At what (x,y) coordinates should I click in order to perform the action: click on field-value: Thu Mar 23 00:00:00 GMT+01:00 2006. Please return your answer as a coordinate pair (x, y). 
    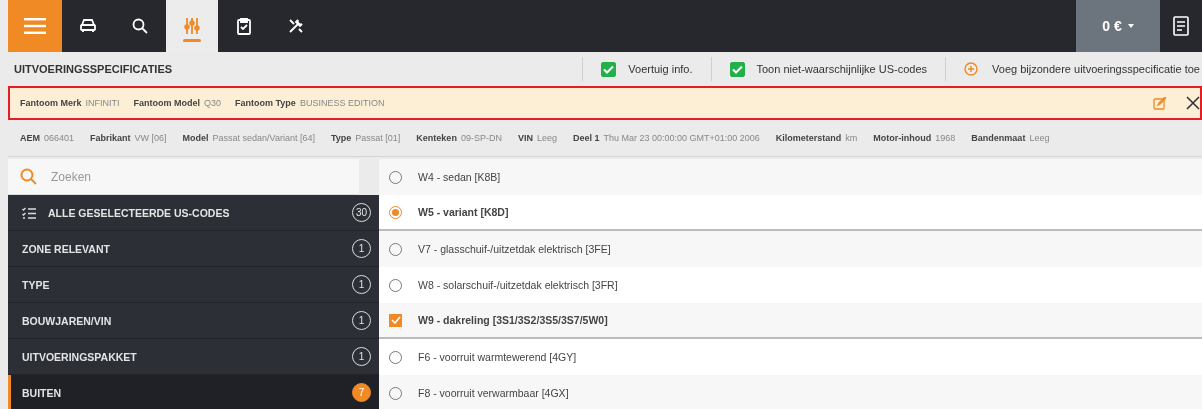
    Looking at the image, I should click on (681, 138).